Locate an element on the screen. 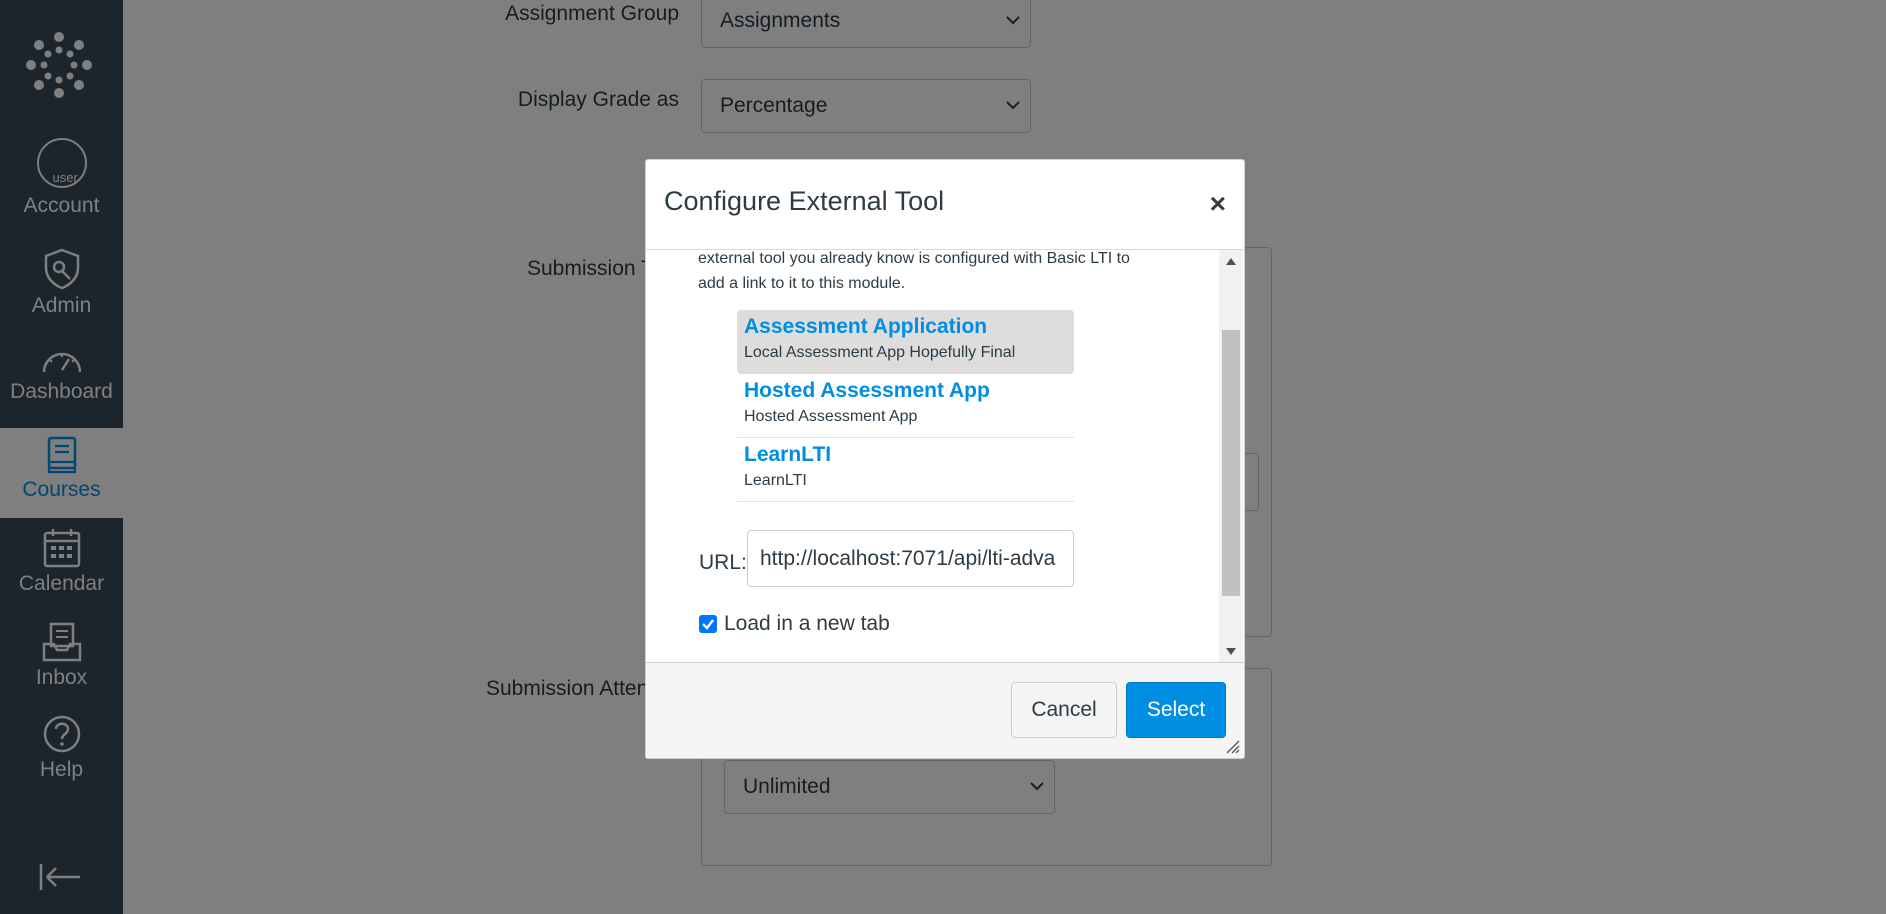 The width and height of the screenshot is (1886, 914). select-button: Select is located at coordinates (1176, 710).